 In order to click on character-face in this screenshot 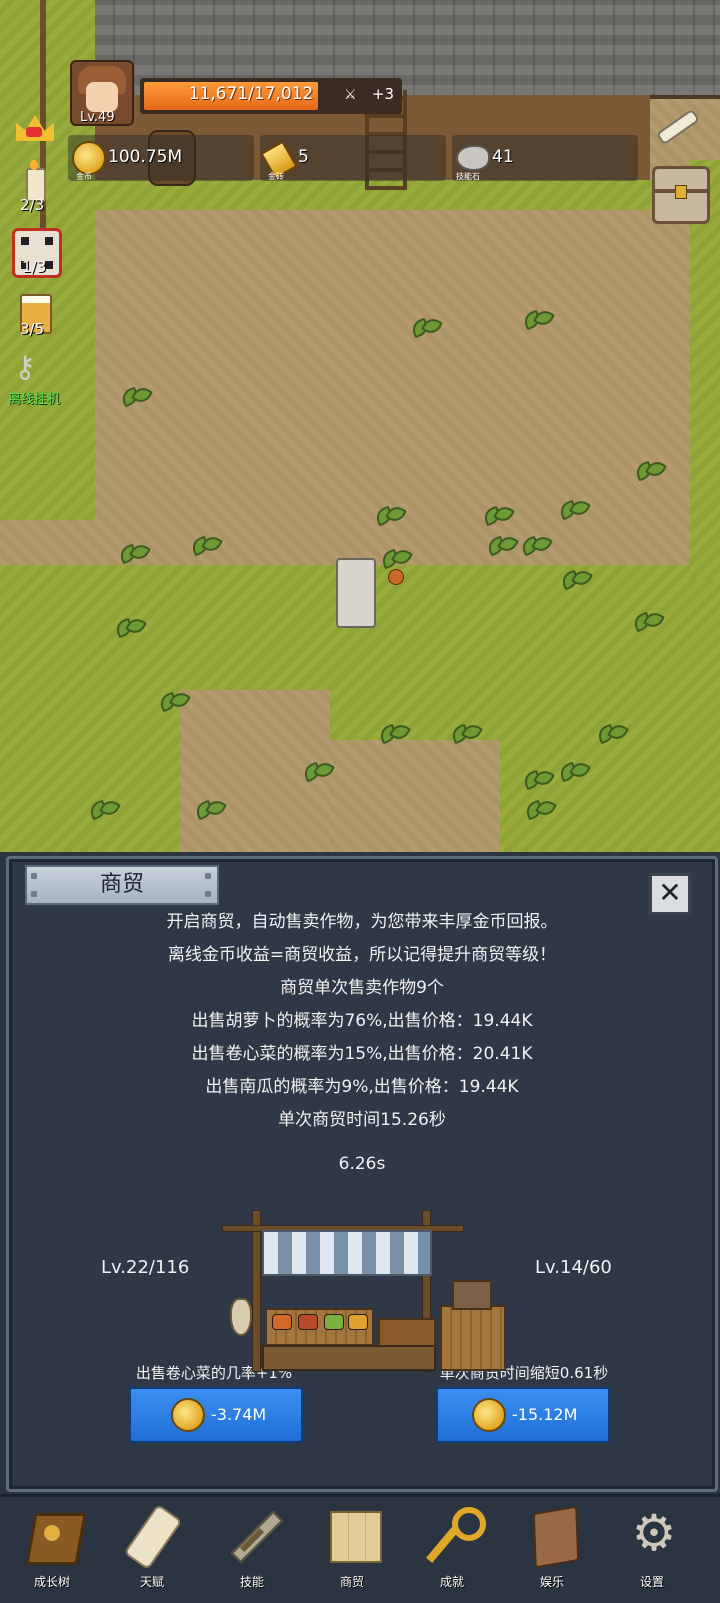, I will do `click(356, 581)`.